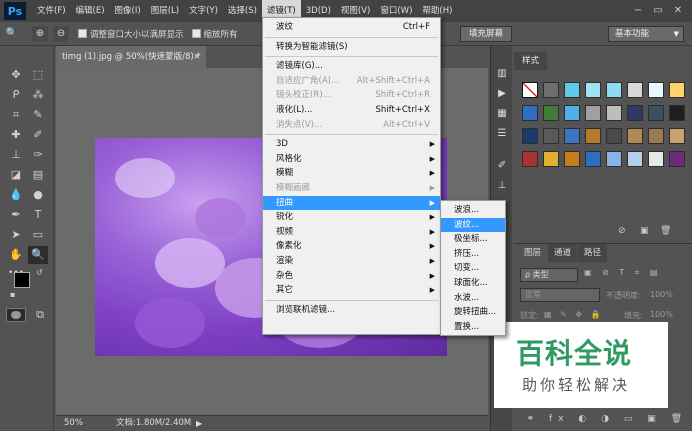 The width and height of the screenshot is (692, 431). Describe the element at coordinates (16, 95) in the screenshot. I see `lasso-tool-icon: ᑭ` at that location.